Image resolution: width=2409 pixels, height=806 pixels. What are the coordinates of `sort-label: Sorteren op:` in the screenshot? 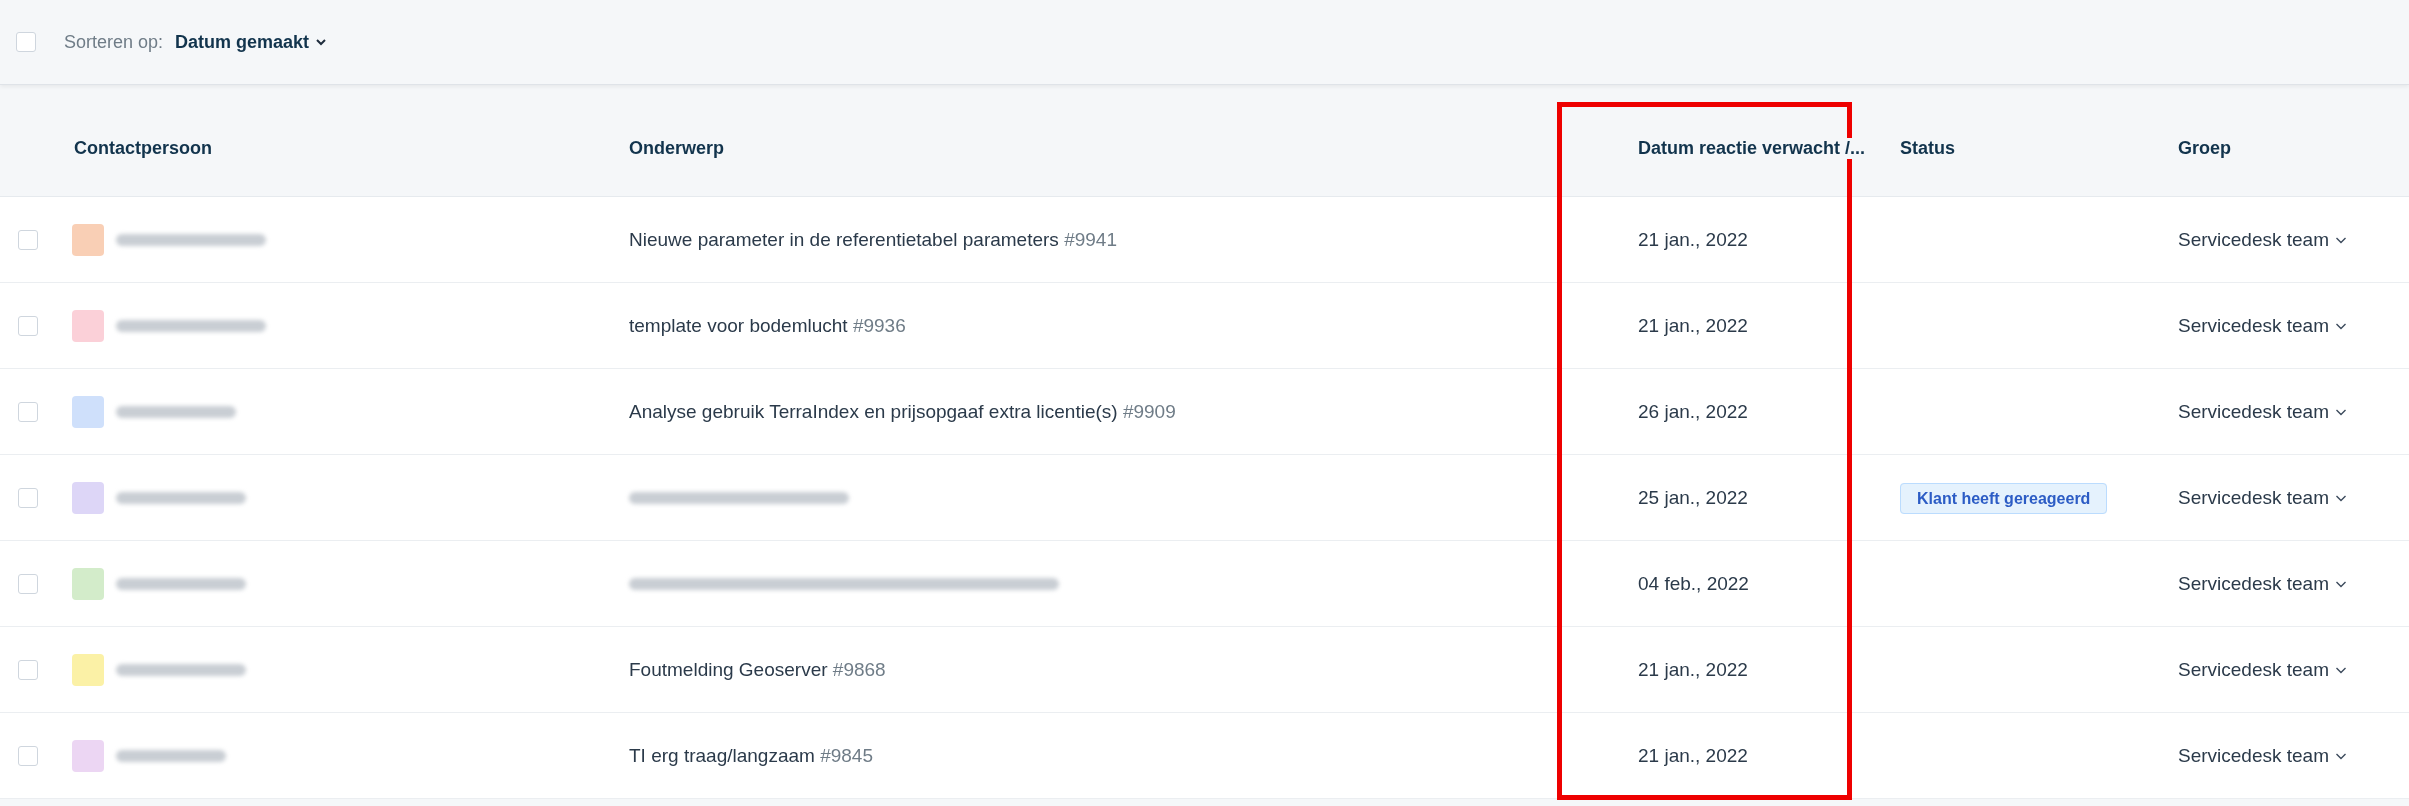 It's located at (114, 42).